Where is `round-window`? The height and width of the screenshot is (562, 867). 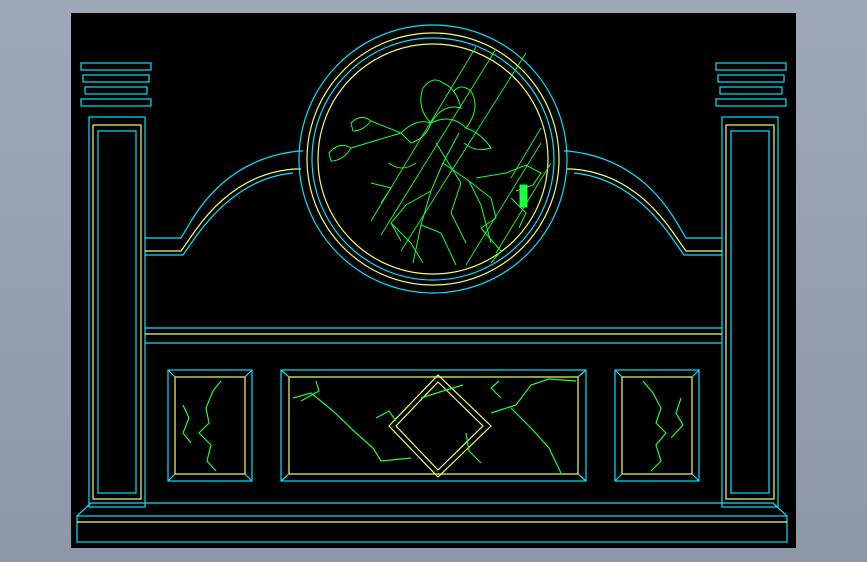 round-window is located at coordinates (433, 159).